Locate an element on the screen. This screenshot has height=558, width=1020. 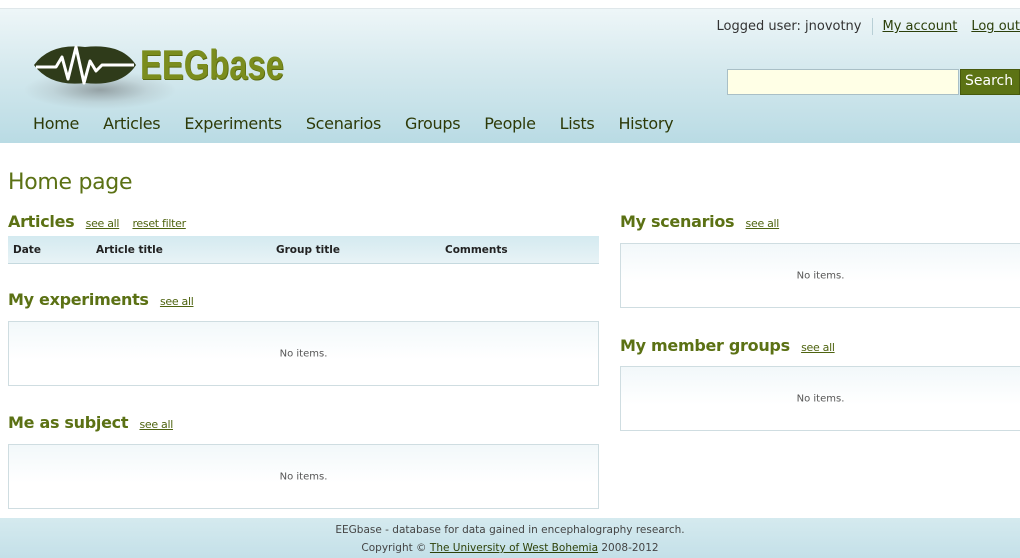
my-member-groups-box: No items. is located at coordinates (820, 398).